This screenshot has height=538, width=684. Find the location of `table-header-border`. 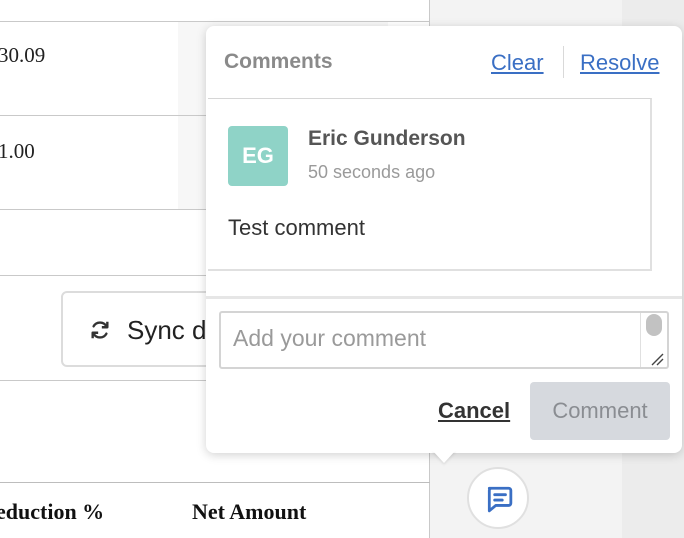

table-header-border is located at coordinates (215, 482).